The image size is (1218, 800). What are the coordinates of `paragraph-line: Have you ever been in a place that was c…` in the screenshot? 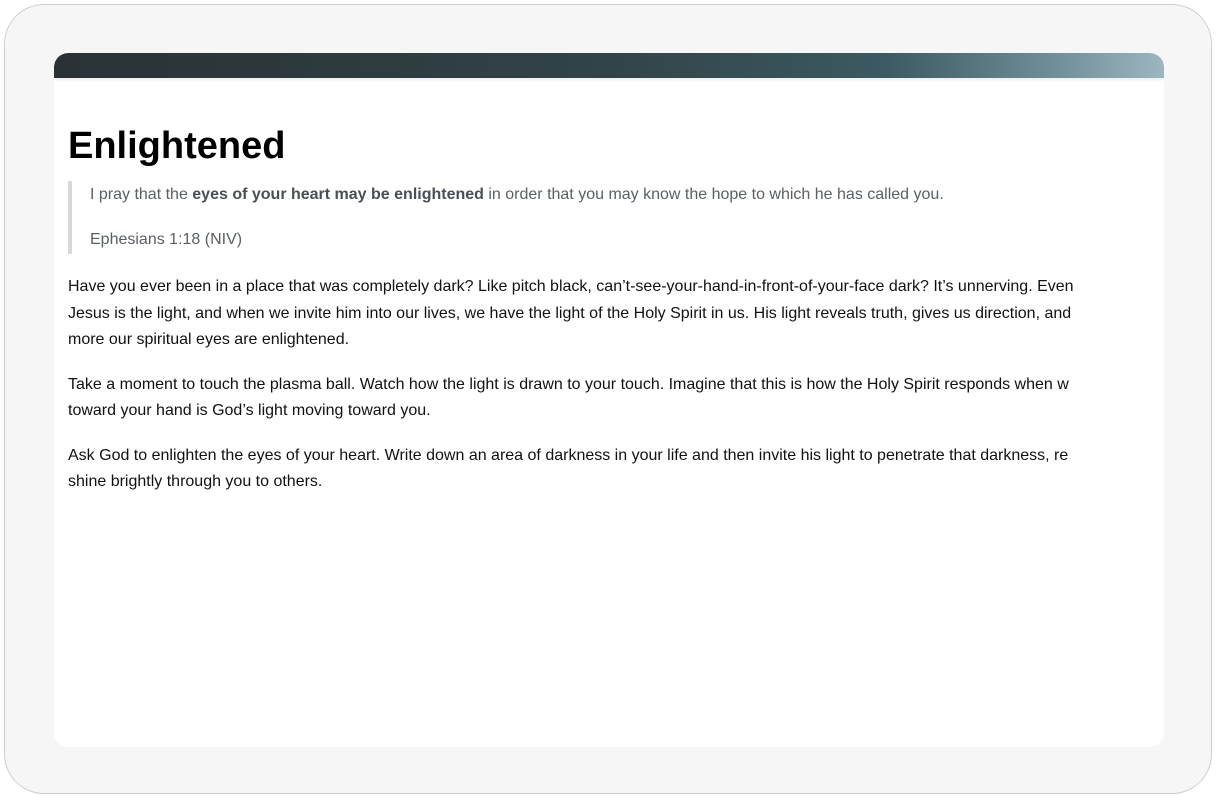 It's located at (571, 286).